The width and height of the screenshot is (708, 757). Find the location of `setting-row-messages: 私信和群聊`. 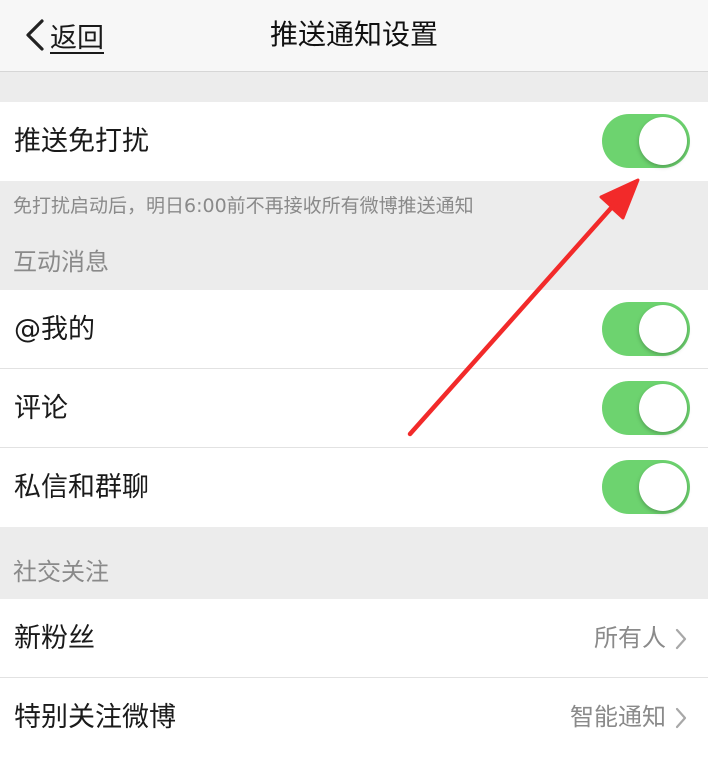

setting-row-messages: 私信和群聊 is located at coordinates (354, 487).